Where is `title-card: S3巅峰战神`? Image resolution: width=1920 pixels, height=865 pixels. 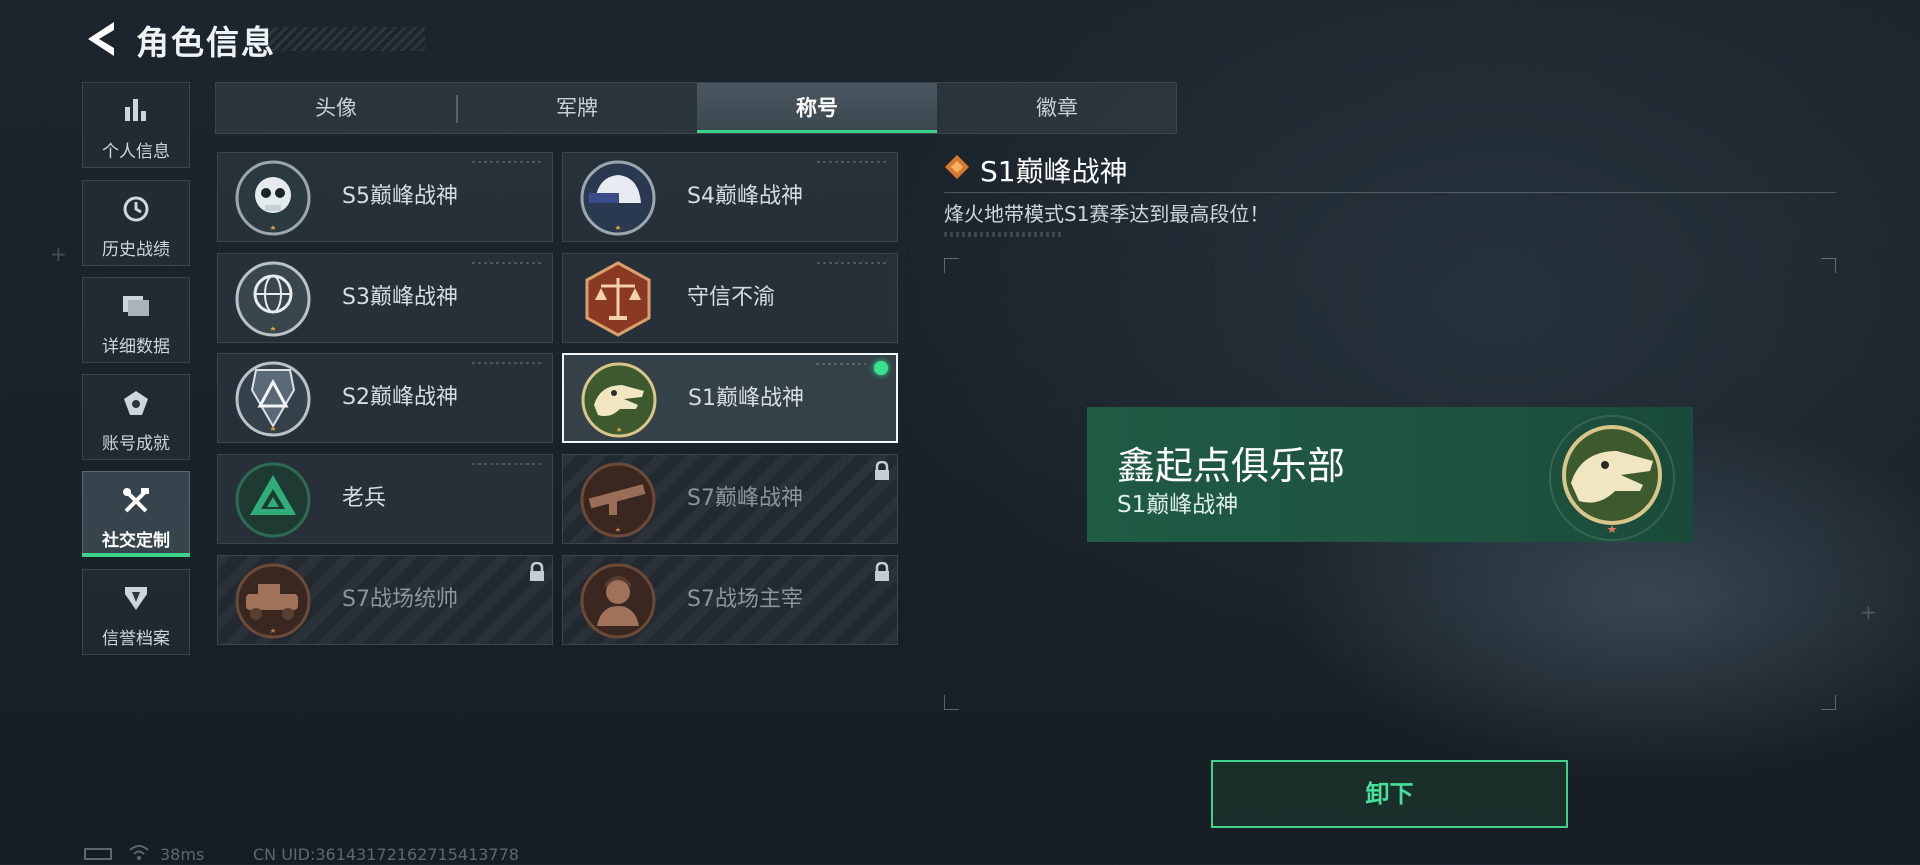 title-card: S3巅峰战神 is located at coordinates (385, 298).